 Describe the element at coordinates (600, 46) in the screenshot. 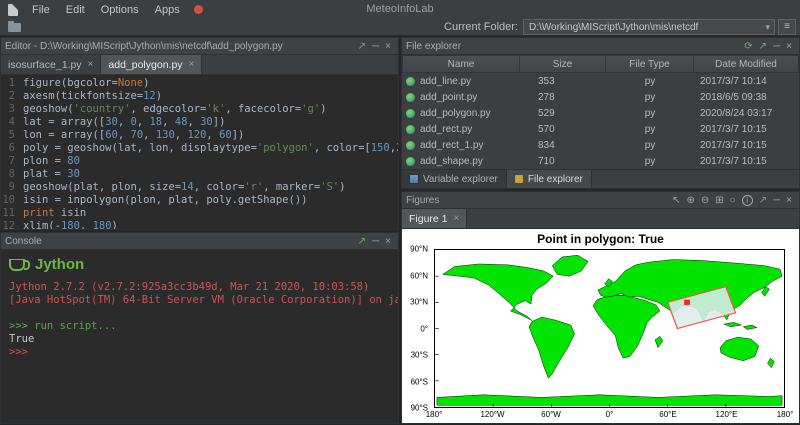

I see `file-explorer-header: File explorer ⟳ ↗ ─ ×` at that location.